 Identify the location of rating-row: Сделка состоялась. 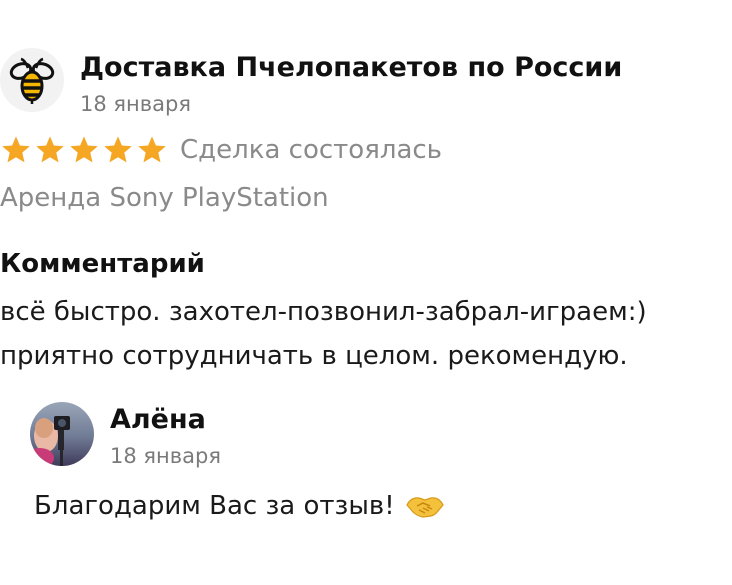
(221, 150).